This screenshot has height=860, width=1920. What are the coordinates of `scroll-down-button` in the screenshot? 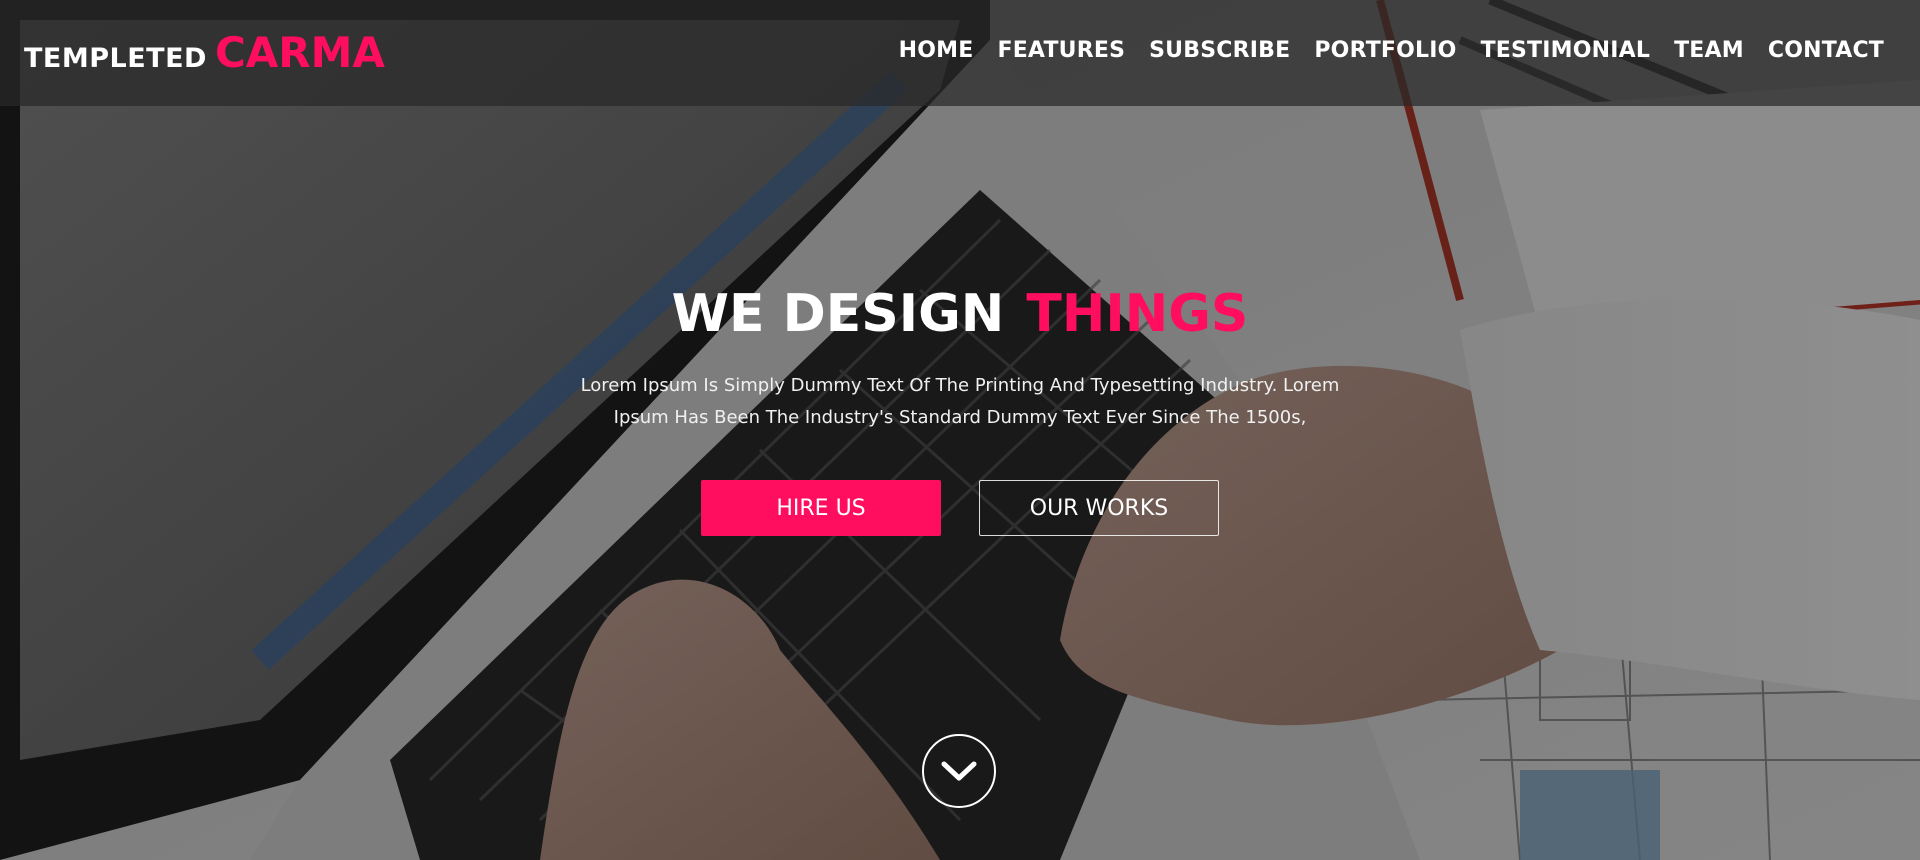 It's located at (959, 771).